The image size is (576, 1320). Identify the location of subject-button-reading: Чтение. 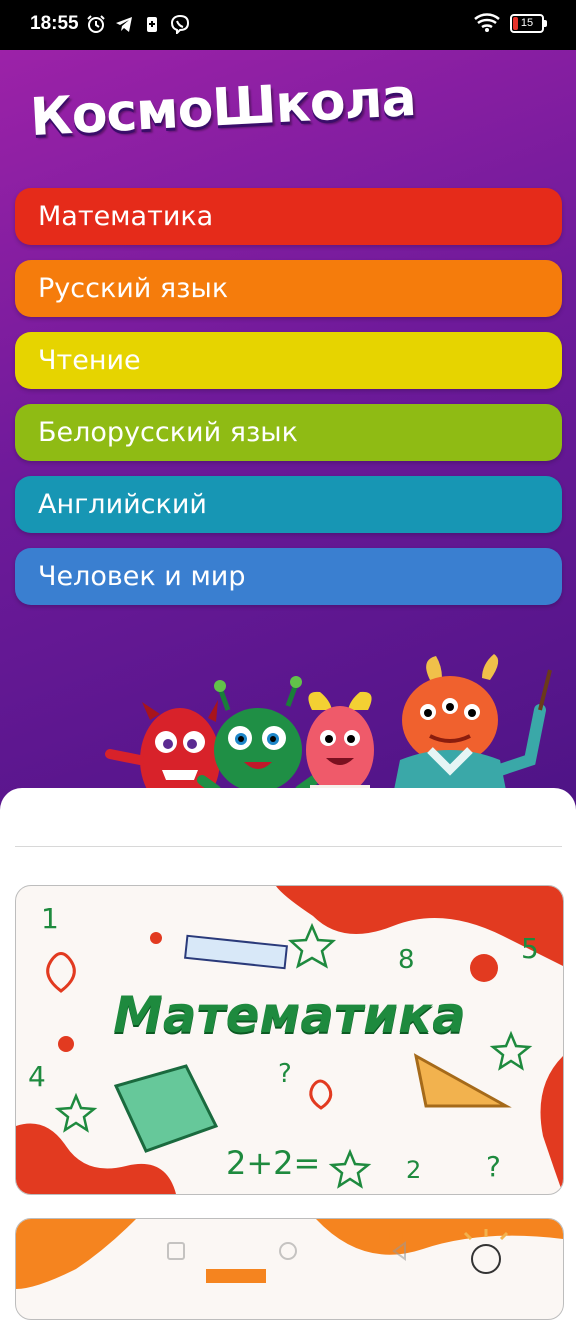
(288, 360).